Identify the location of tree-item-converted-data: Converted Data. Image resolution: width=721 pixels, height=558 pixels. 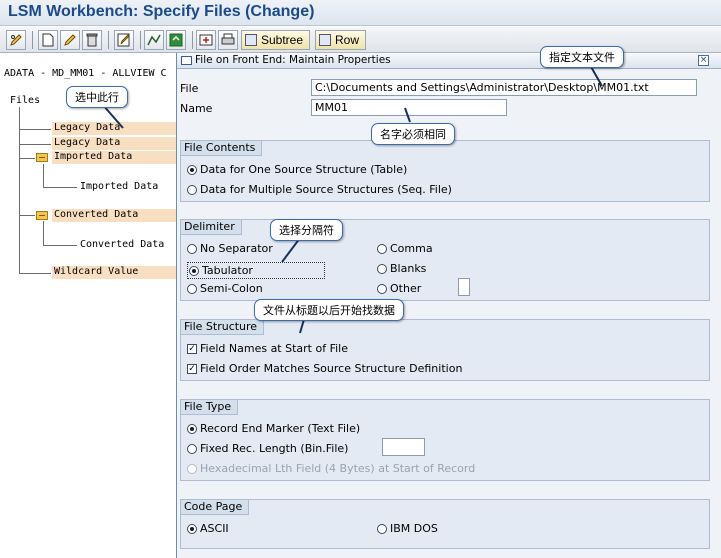
(122, 244).